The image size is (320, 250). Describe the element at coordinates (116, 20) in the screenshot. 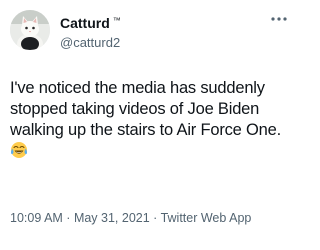

I see `trademark-symbol: ™` at that location.